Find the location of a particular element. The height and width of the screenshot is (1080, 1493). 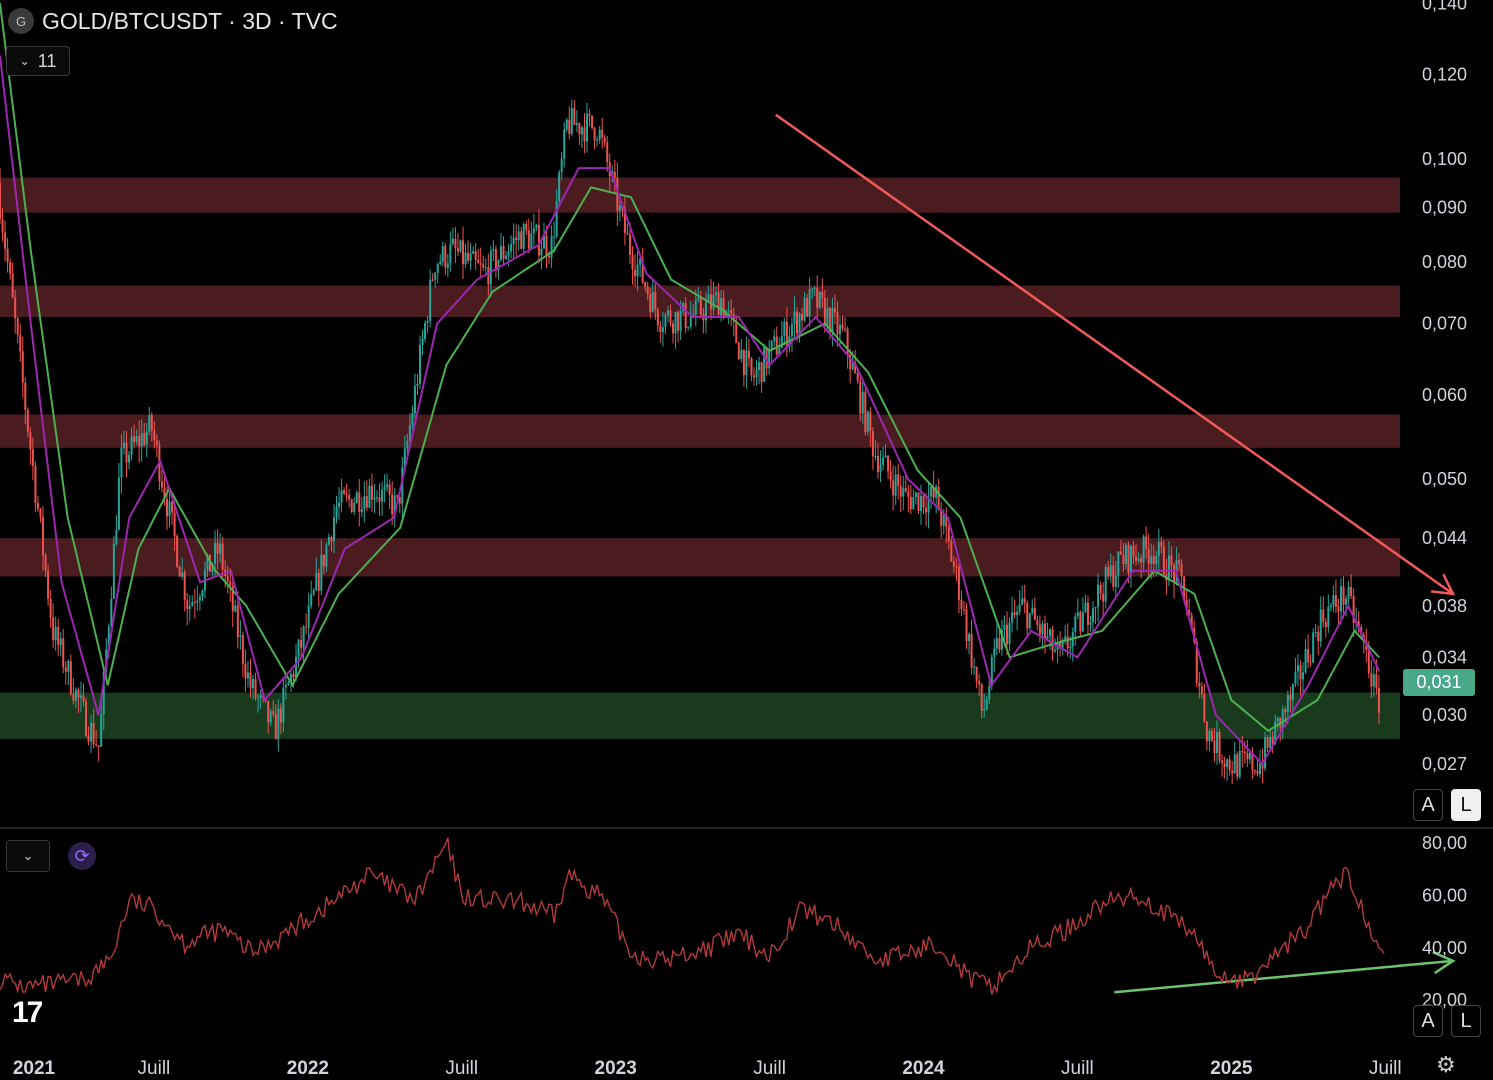

gear-icon: ⚙ is located at coordinates (1446, 1065).